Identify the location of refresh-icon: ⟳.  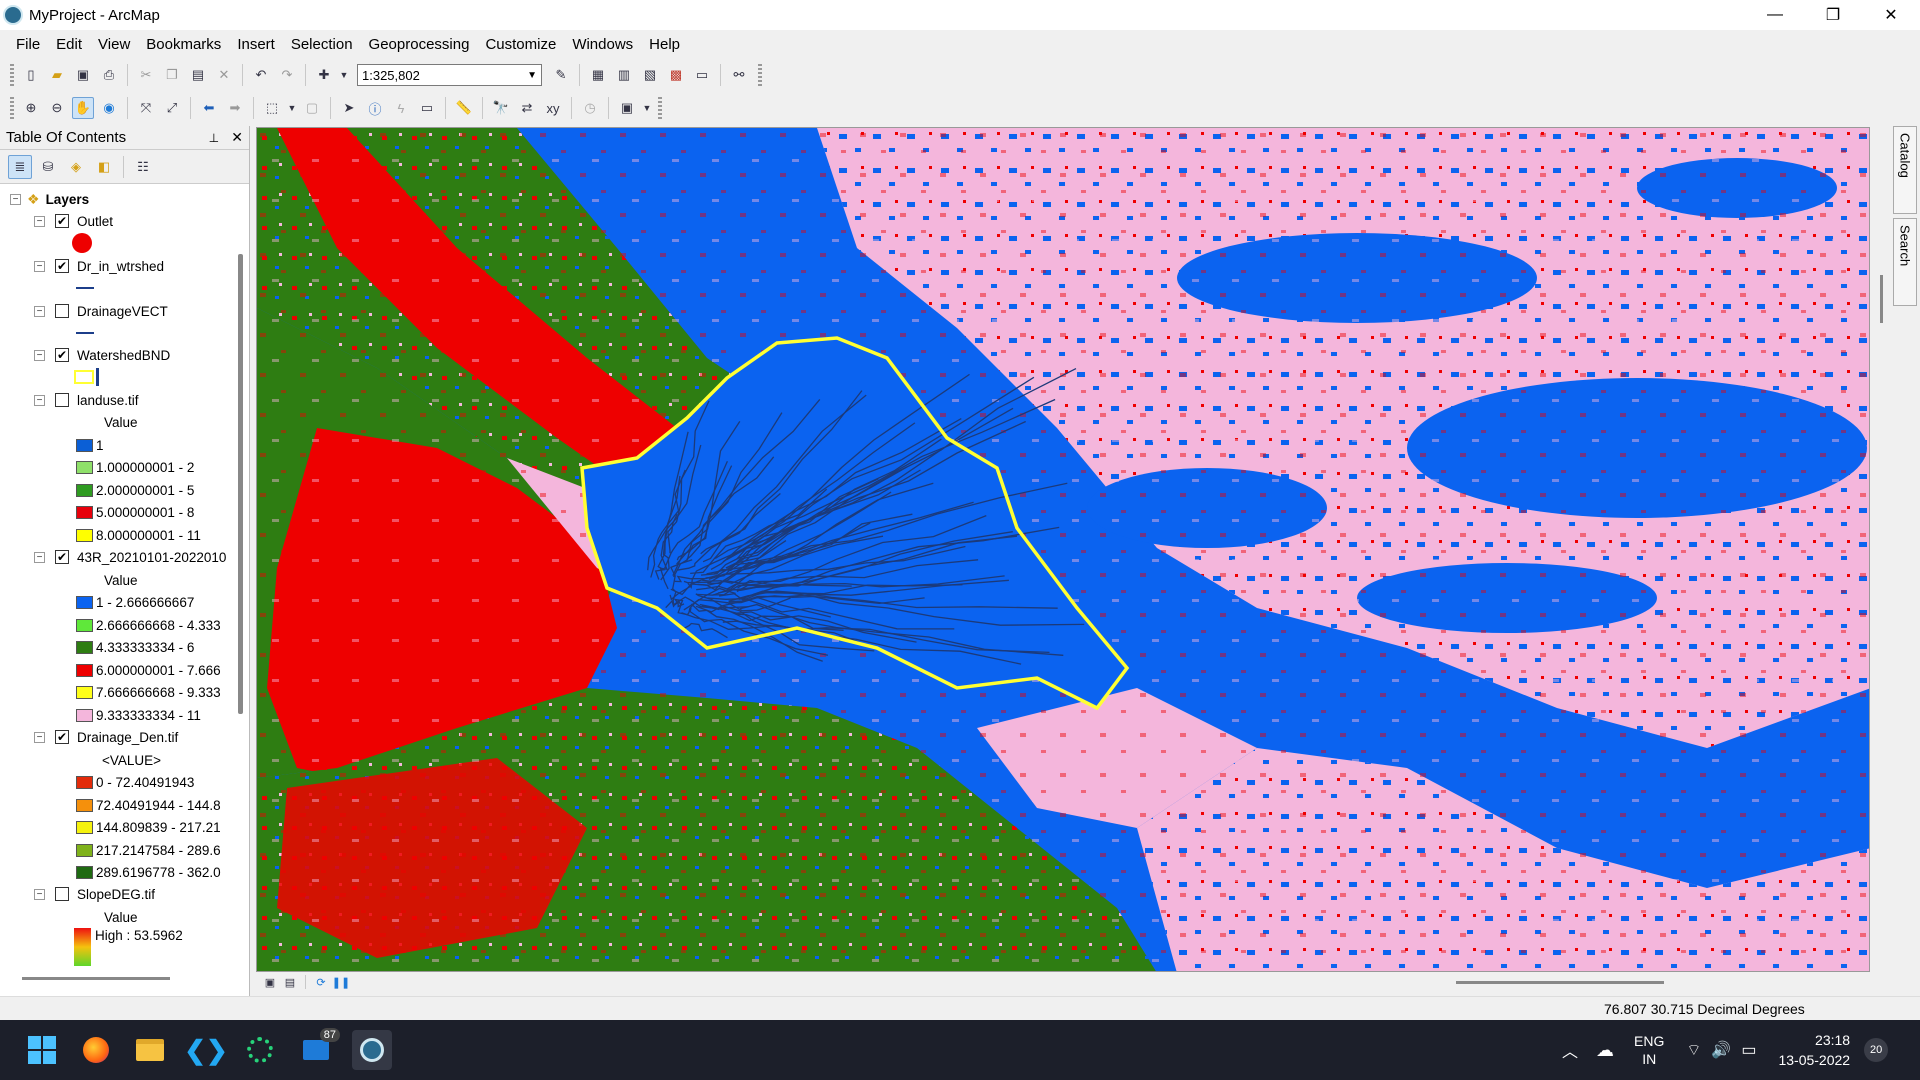
(321, 982).